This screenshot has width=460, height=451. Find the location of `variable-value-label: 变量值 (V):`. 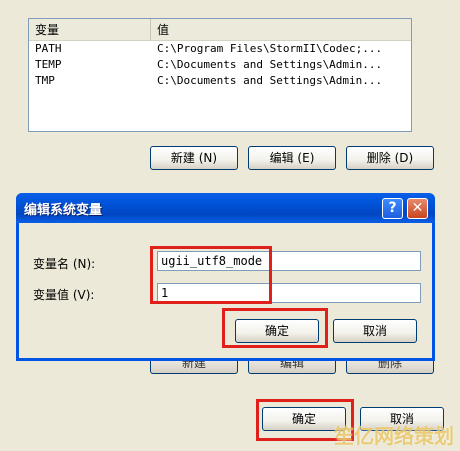

variable-value-label: 变量值 (V): is located at coordinates (64, 295).